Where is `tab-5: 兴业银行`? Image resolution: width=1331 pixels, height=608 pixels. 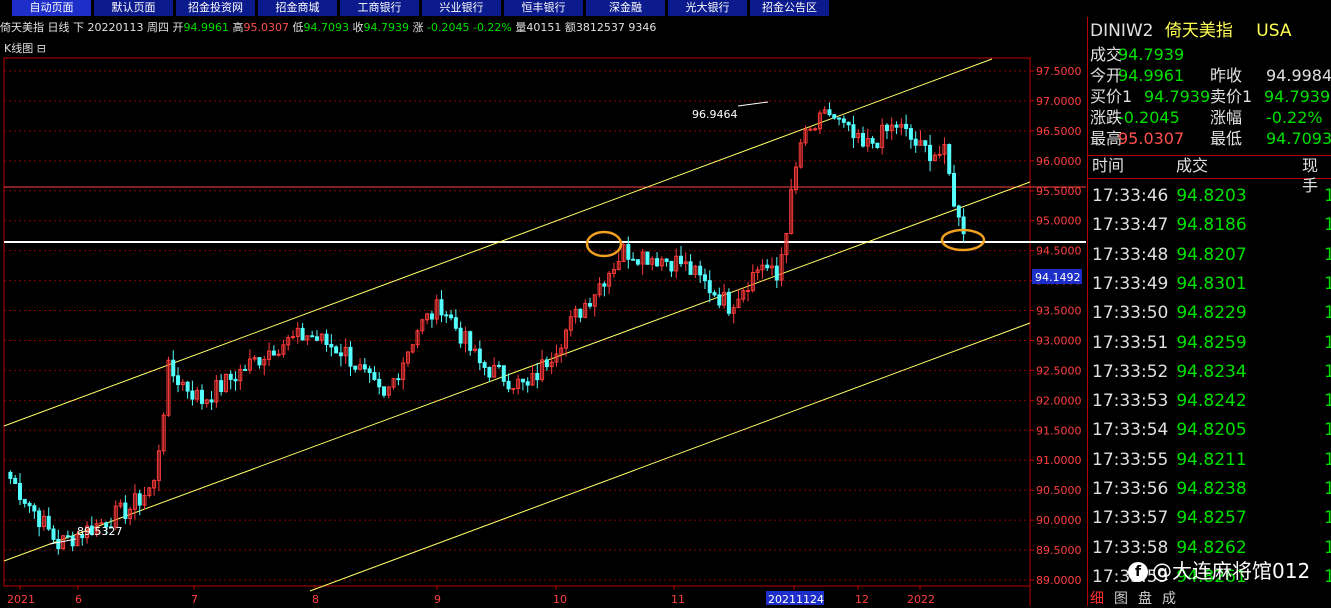 tab-5: 兴业银行 is located at coordinates (462, 8).